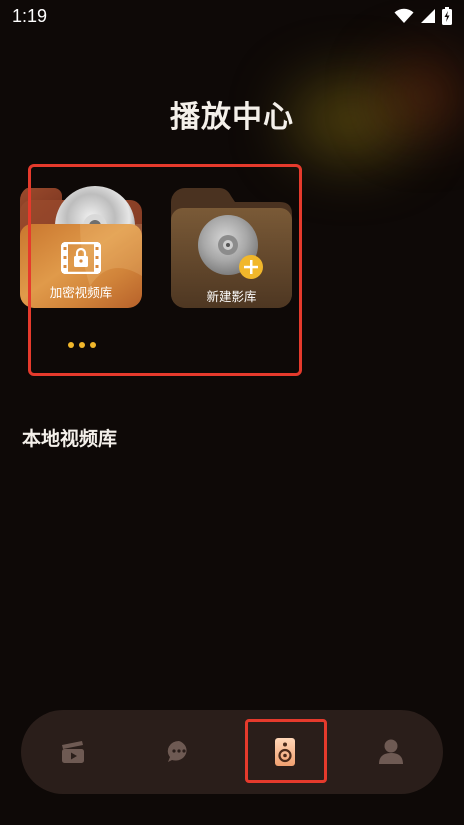  Describe the element at coordinates (447, 16) in the screenshot. I see `battery-charging-icon` at that location.